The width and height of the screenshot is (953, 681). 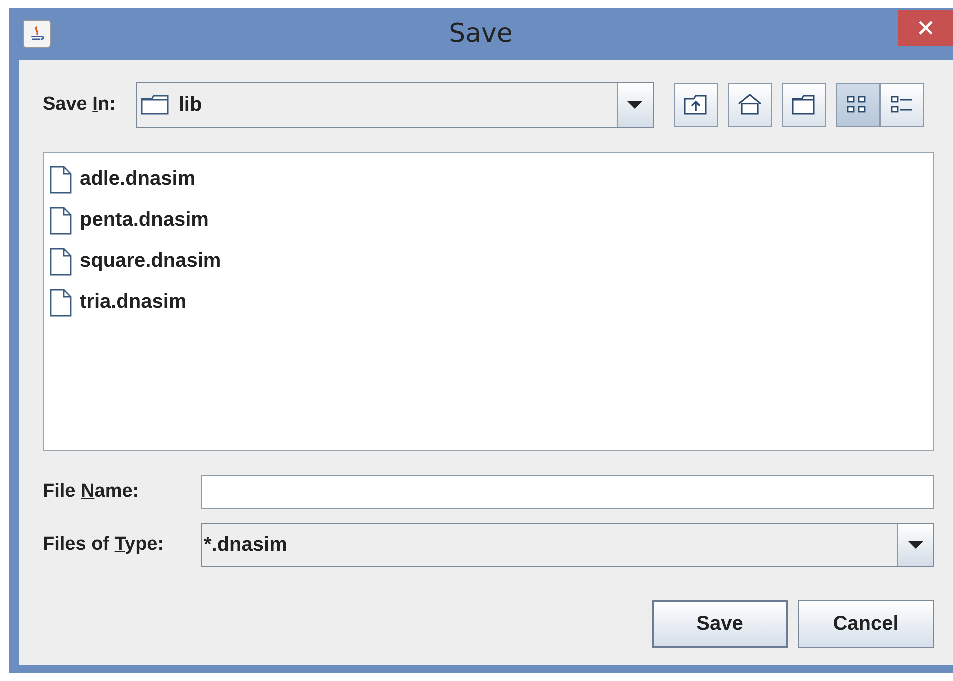 What do you see at coordinates (720, 624) in the screenshot?
I see `save-button: Save` at bounding box center [720, 624].